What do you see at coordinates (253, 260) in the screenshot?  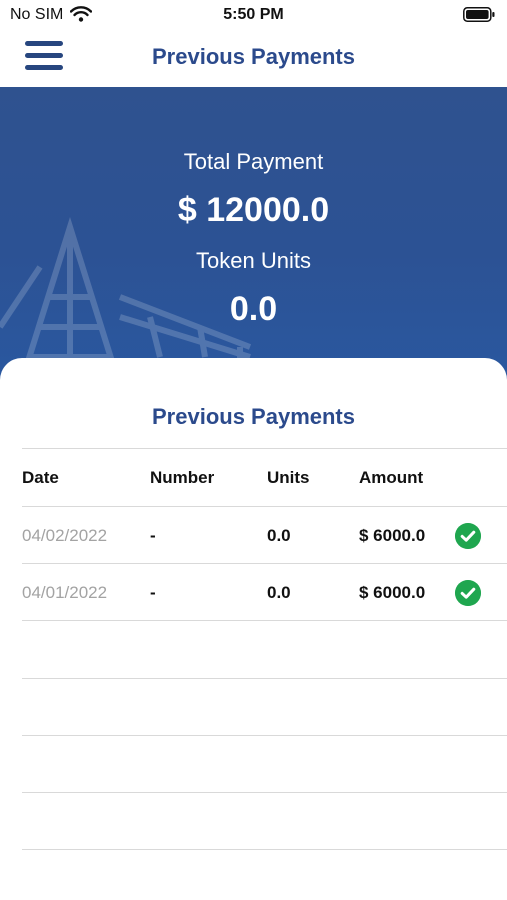 I see `token-units-label: Token Units` at bounding box center [253, 260].